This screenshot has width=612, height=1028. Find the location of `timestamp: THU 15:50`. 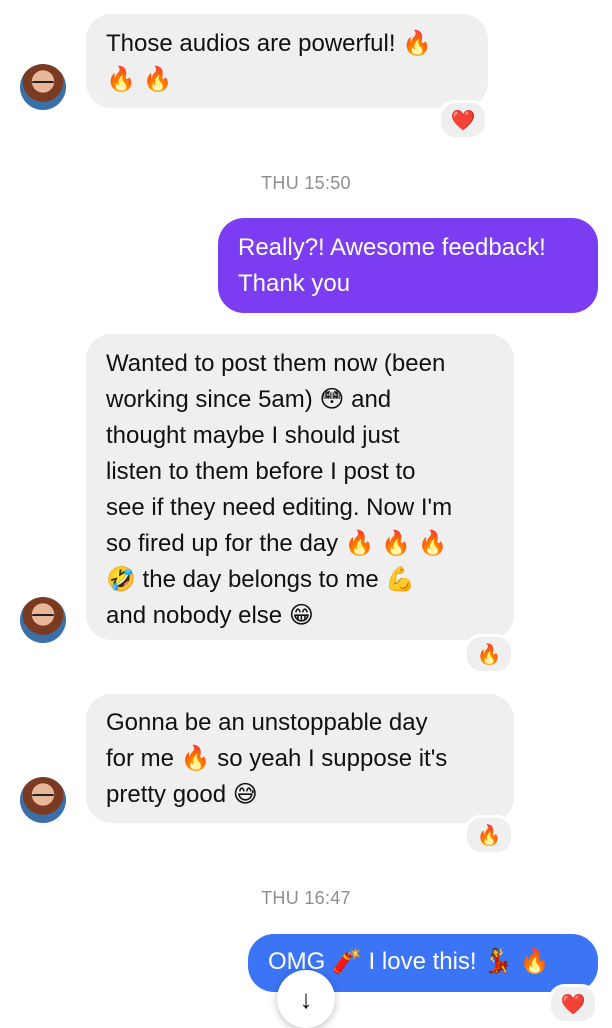

timestamp: THU 15:50 is located at coordinates (306, 183).